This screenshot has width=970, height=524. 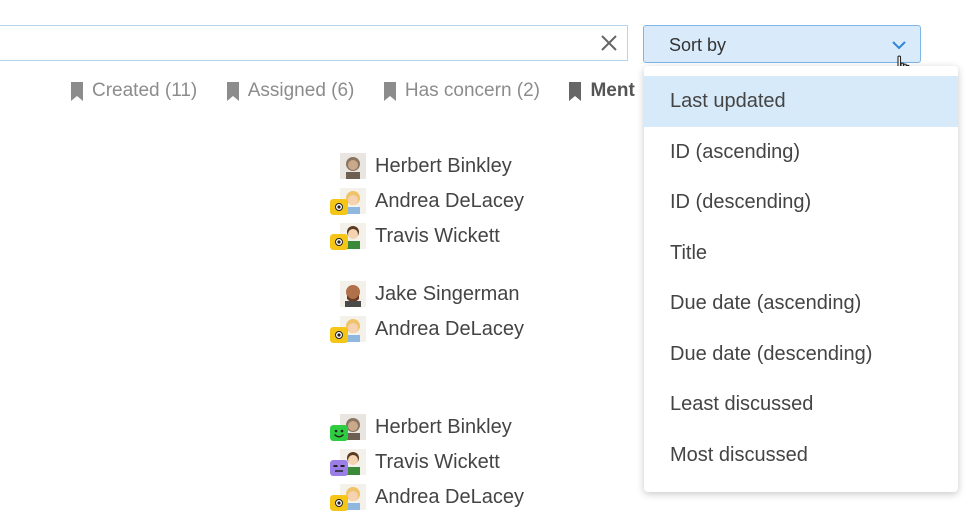 I want to click on sort-option-least-discussed: Least discussed, so click(x=801, y=404).